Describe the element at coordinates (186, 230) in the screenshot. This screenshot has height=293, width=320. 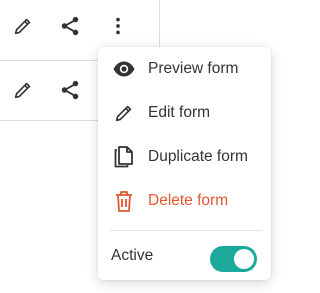
I see `menu-divider` at that location.